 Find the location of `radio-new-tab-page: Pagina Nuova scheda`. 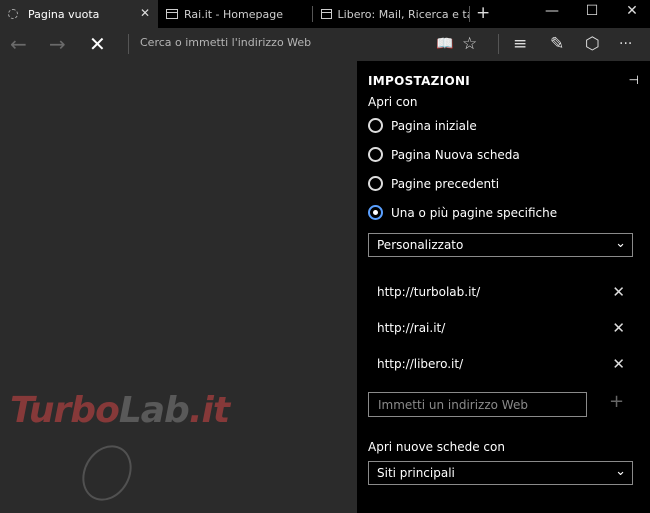

radio-new-tab-page: Pagina Nuova scheda is located at coordinates (444, 154).